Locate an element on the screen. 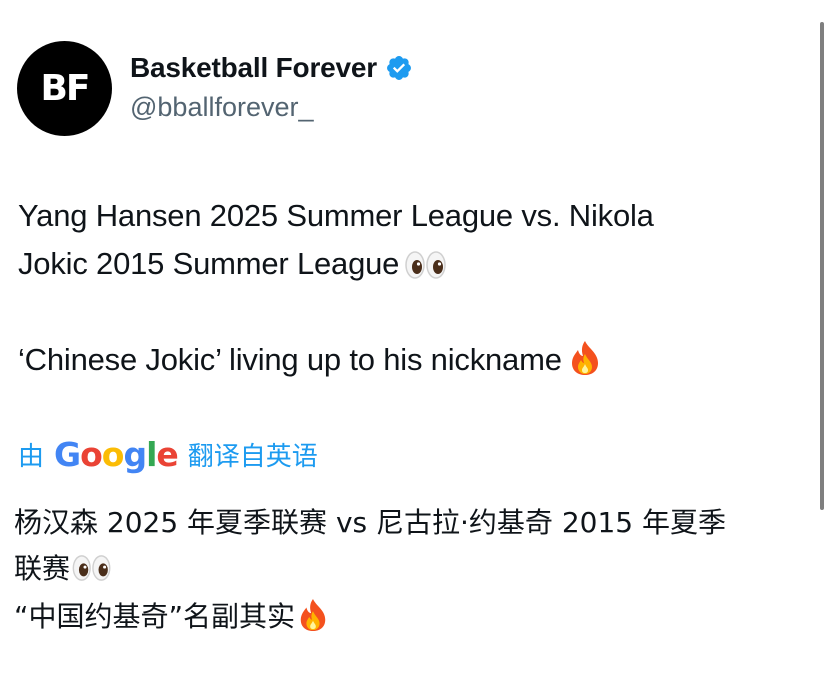  tweet-line: Jokic 2015 Summer League is located at coordinates (413, 264).